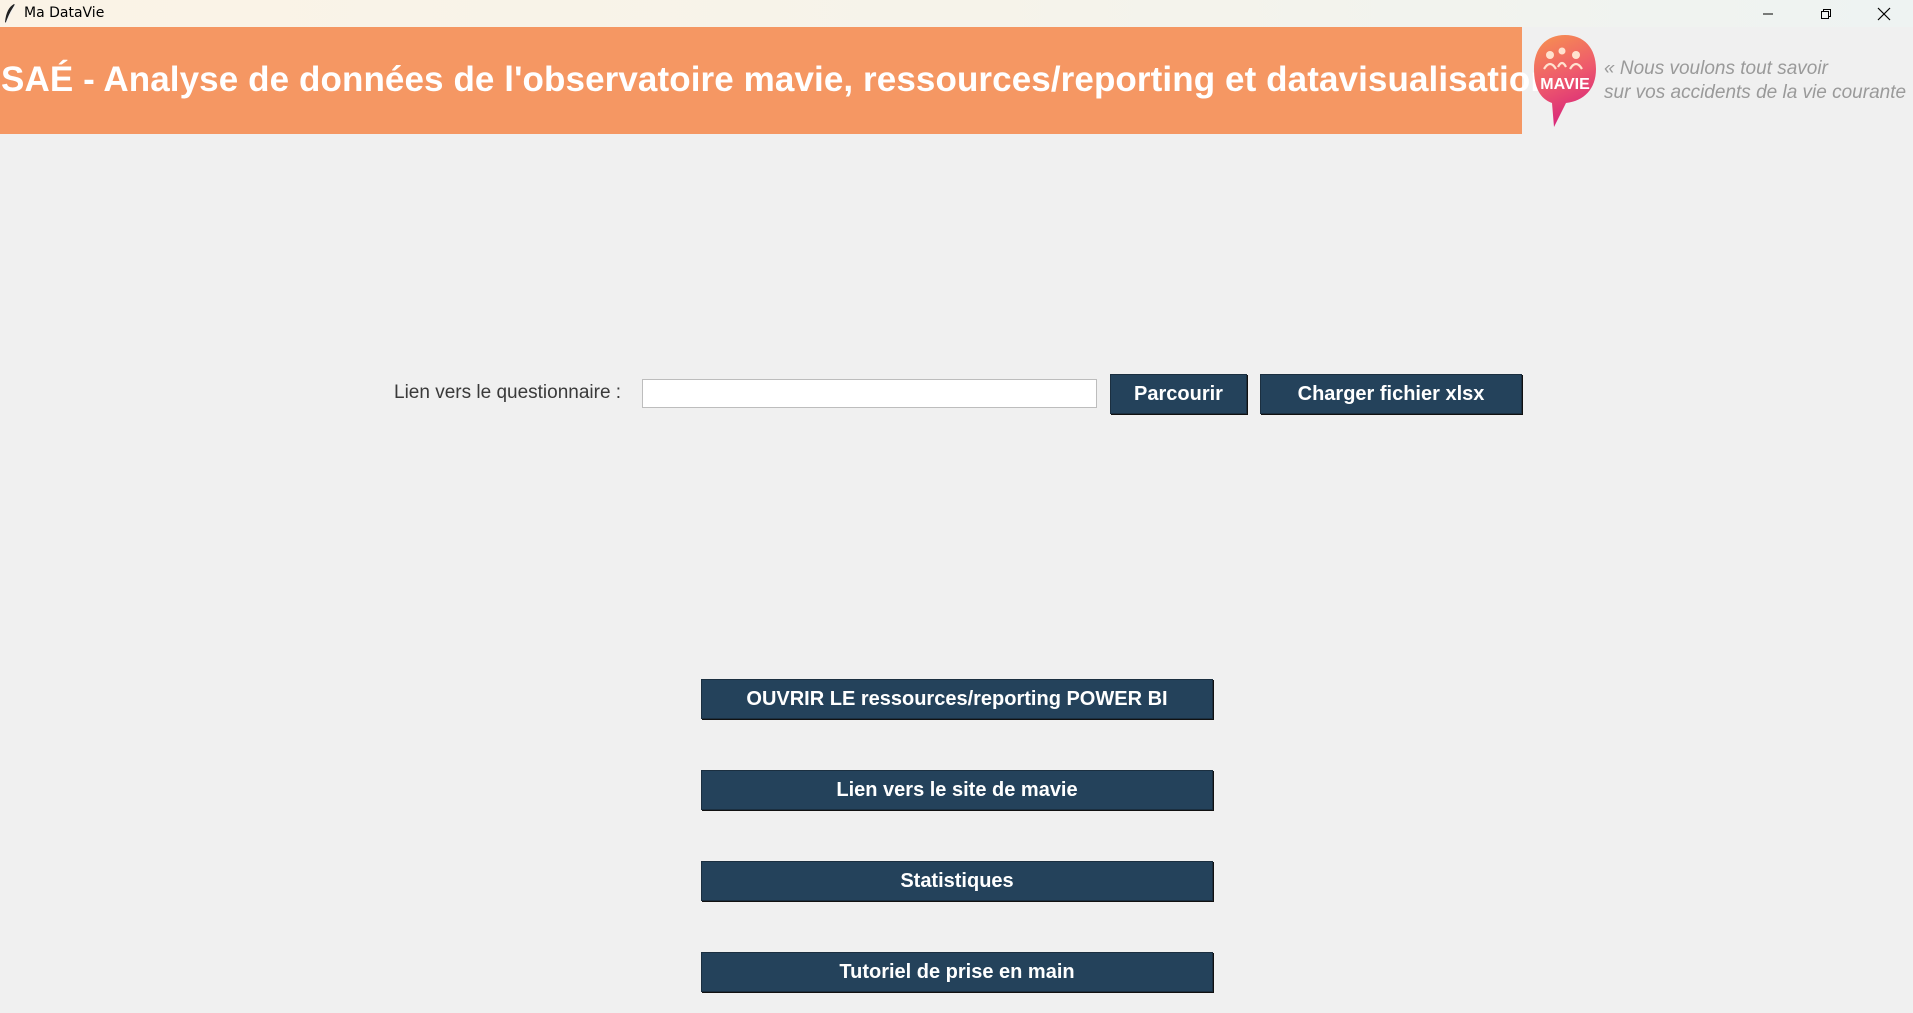  I want to click on mavie-logo: MAVIE, so click(1565, 81).